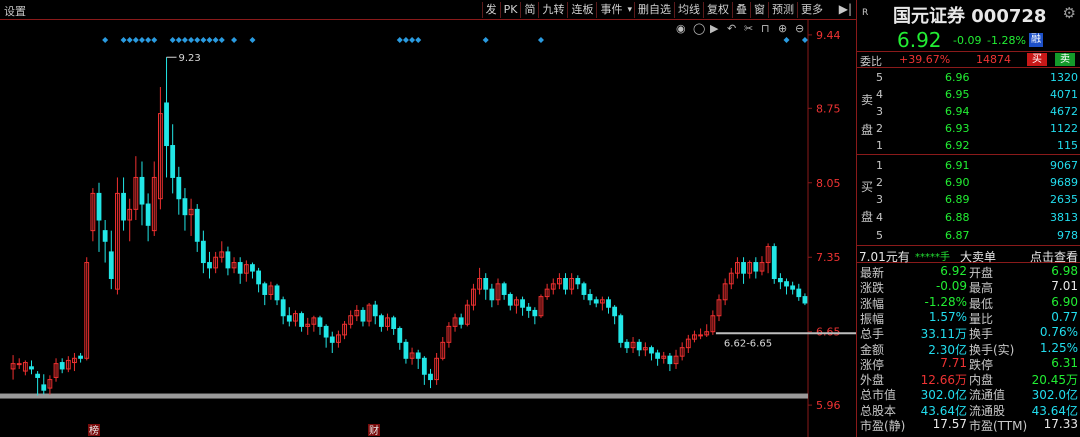 The height and width of the screenshot is (437, 1080). Describe the element at coordinates (741, 10) in the screenshot. I see `toolbar-item: 叠` at that location.